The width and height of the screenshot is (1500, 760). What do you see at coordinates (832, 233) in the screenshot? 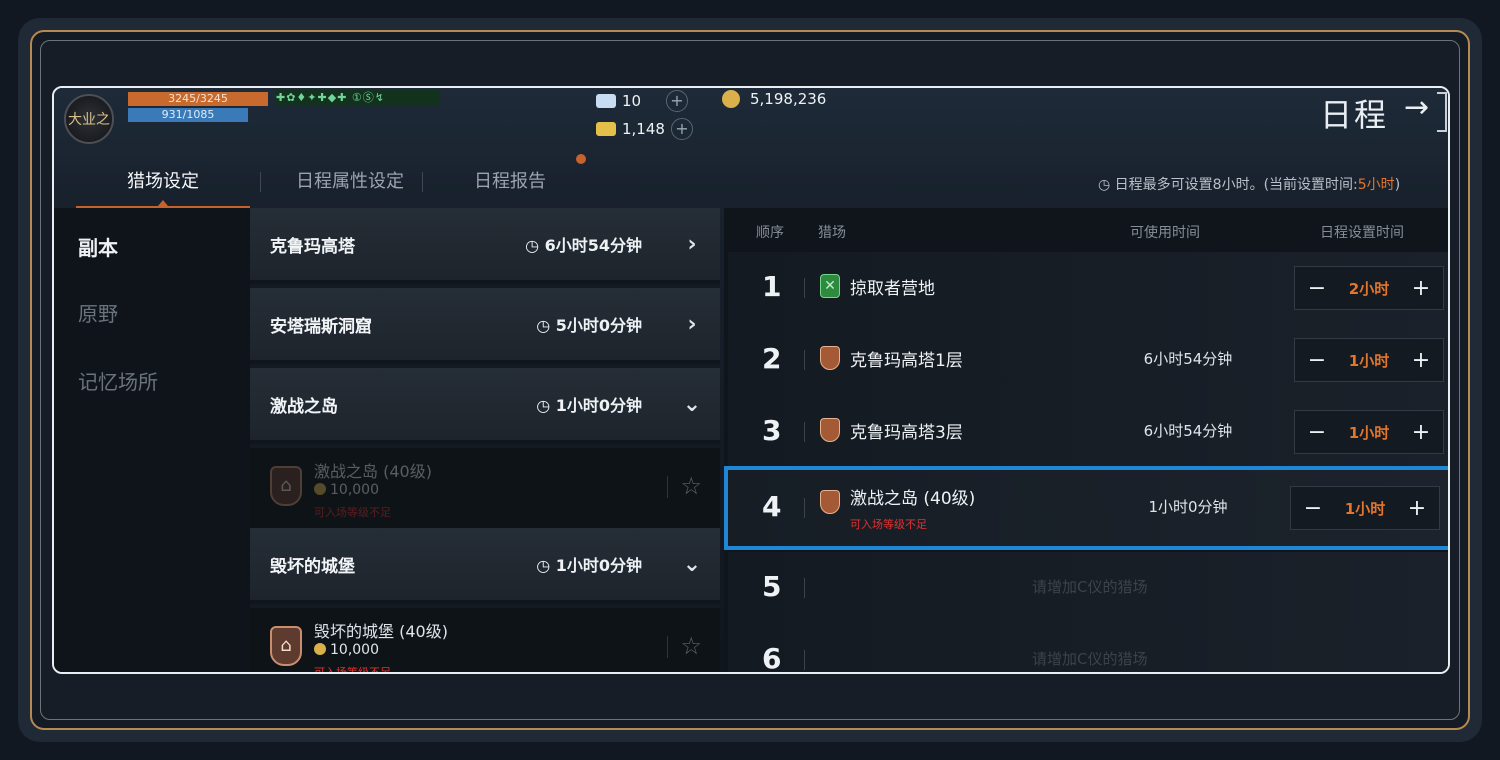
I see `column-header-hunting-ground: 猎场` at bounding box center [832, 233].